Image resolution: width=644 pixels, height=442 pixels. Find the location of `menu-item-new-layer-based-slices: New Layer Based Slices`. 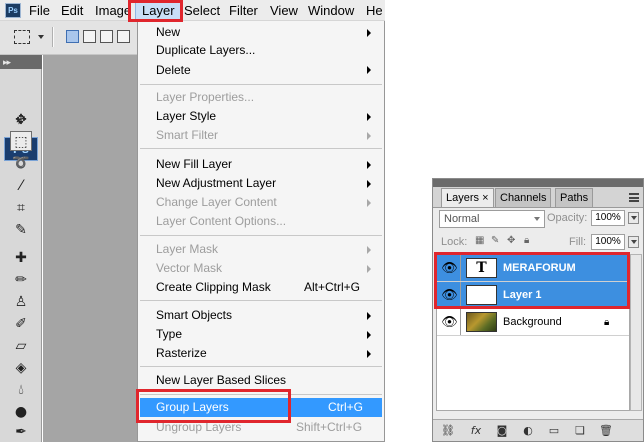

menu-item-new-layer-based-slices: New Layer Based Slices is located at coordinates (221, 380).